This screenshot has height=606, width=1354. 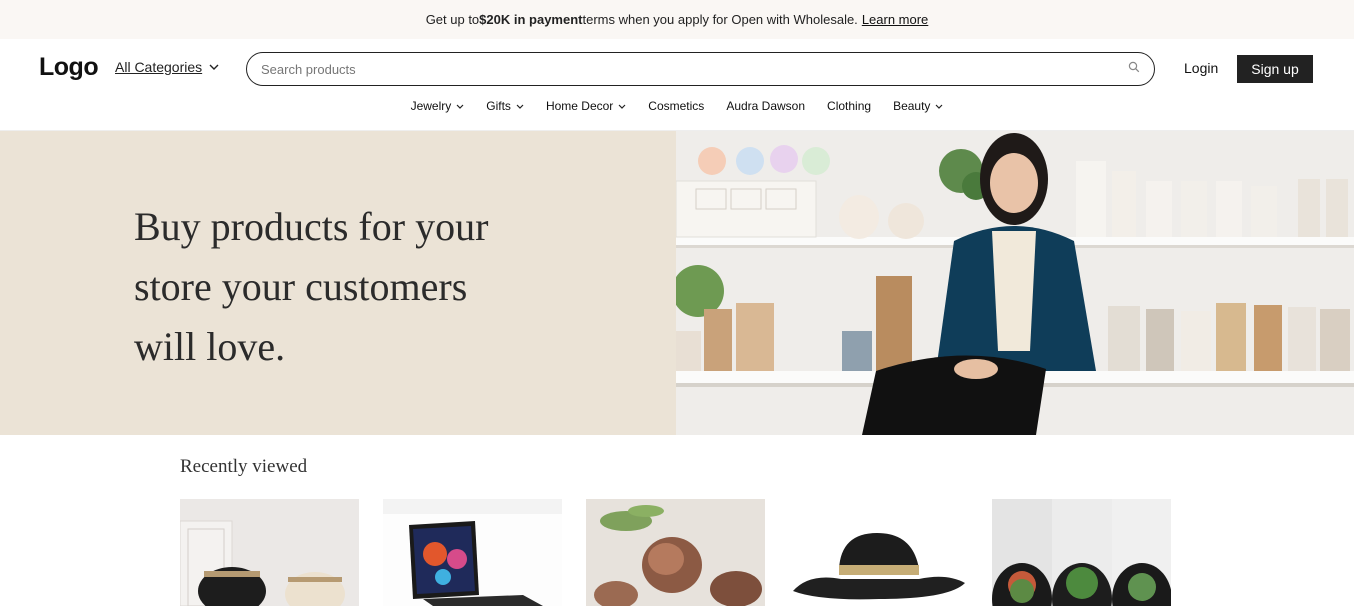 I want to click on nav-item-clothing: Clothing, so click(x=849, y=106).